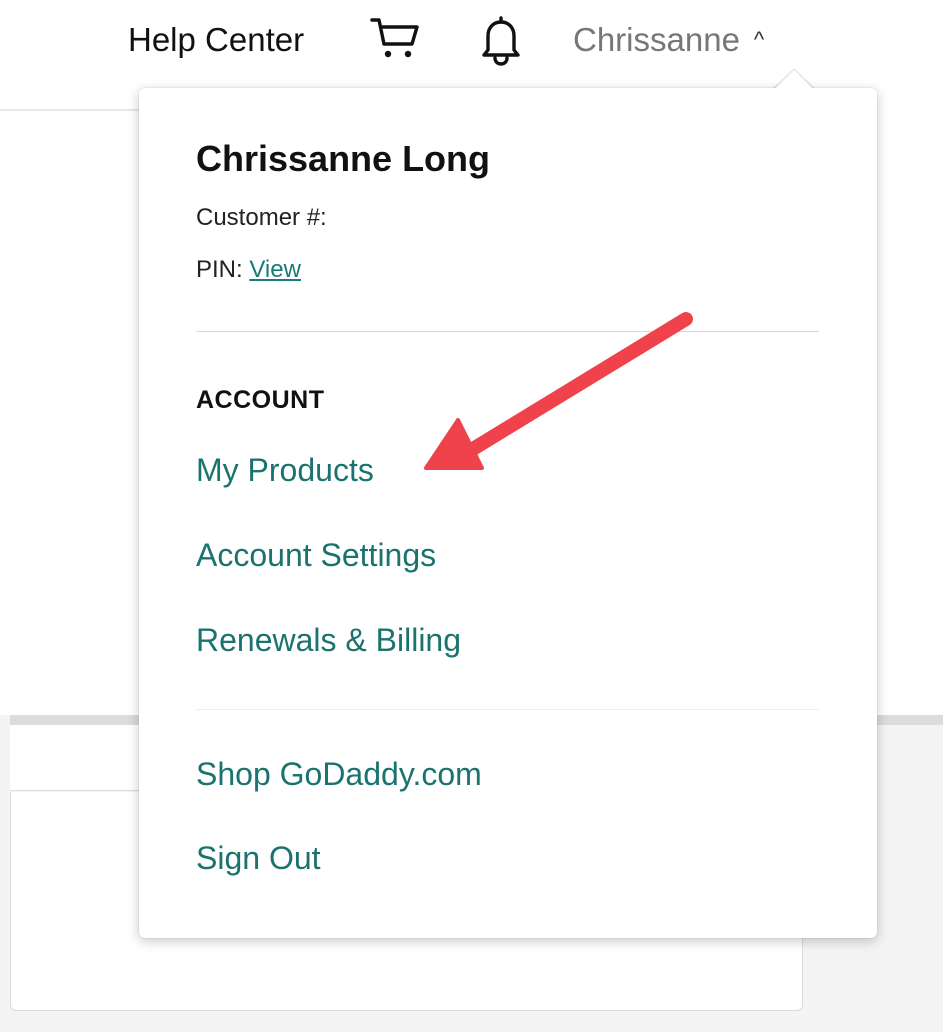  I want to click on account-full-name: Chrissanne Long, so click(343, 158).